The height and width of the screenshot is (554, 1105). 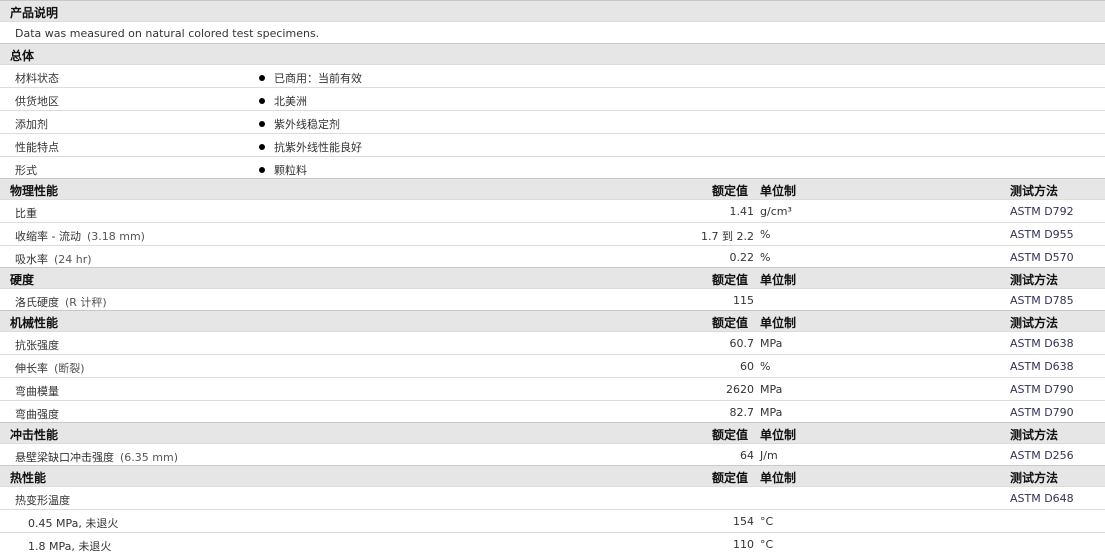 I want to click on general-row: 供货地区 北美洲, so click(x=552, y=98).